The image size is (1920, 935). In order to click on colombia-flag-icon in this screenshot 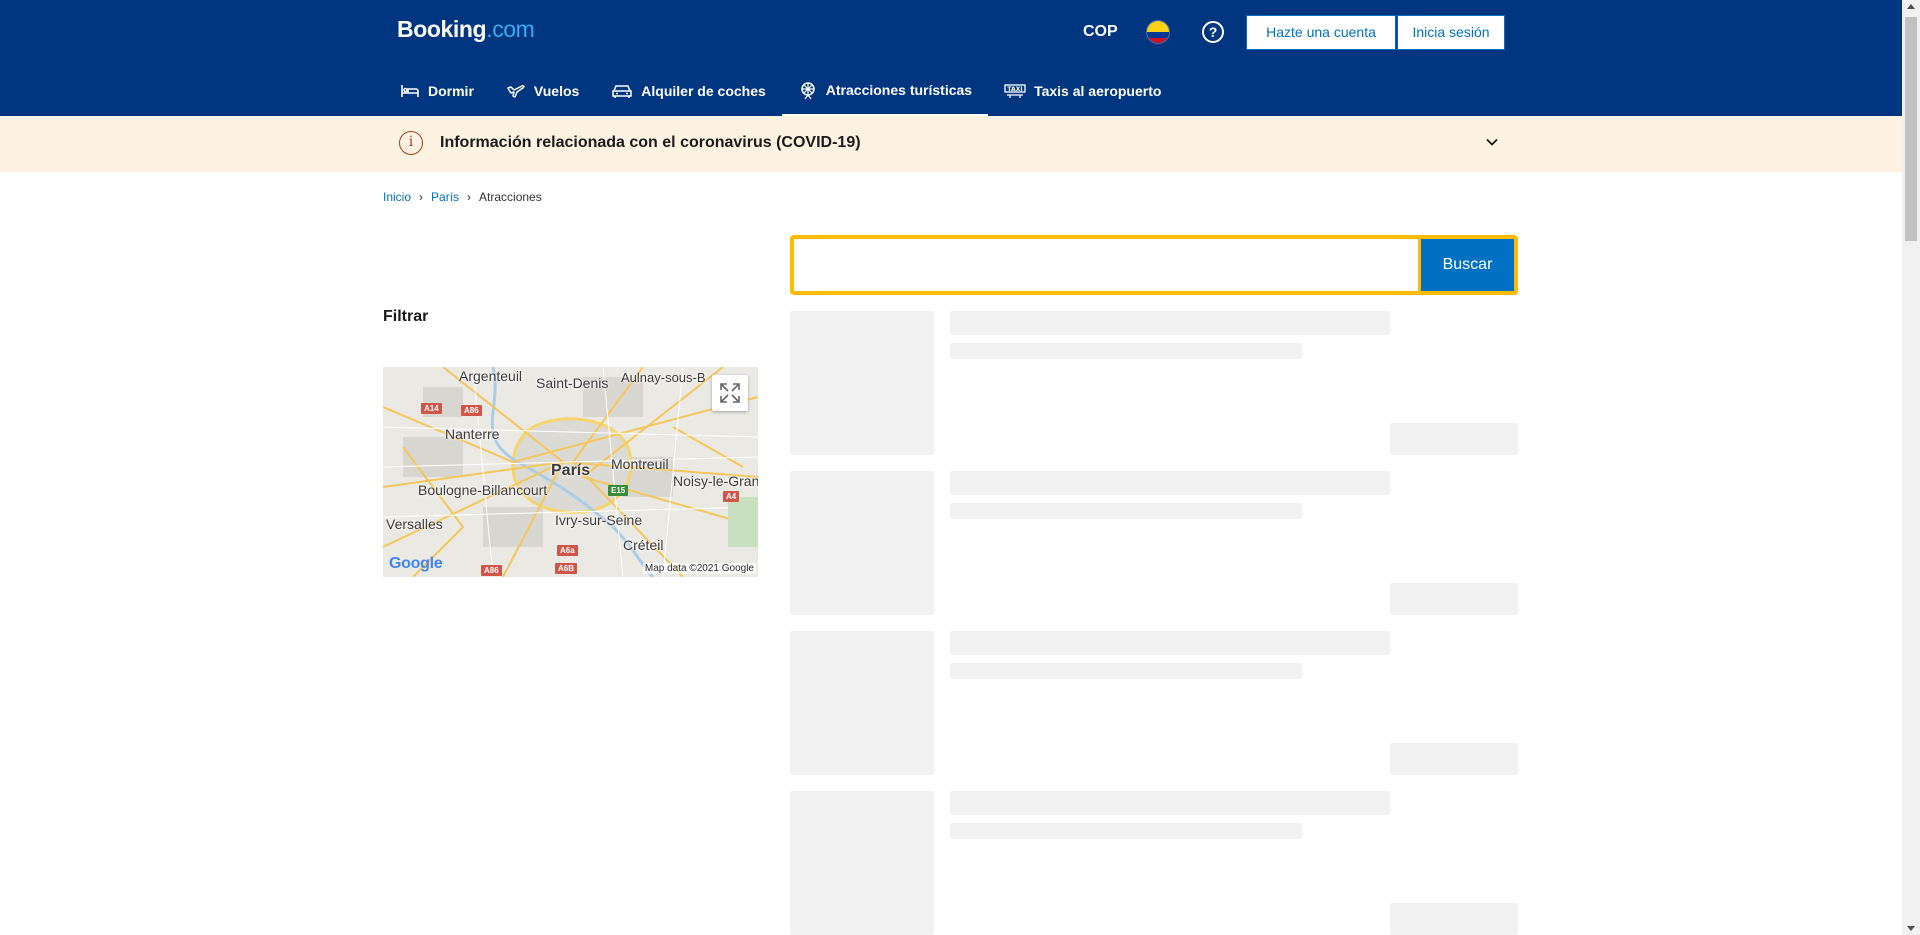, I will do `click(1158, 32)`.